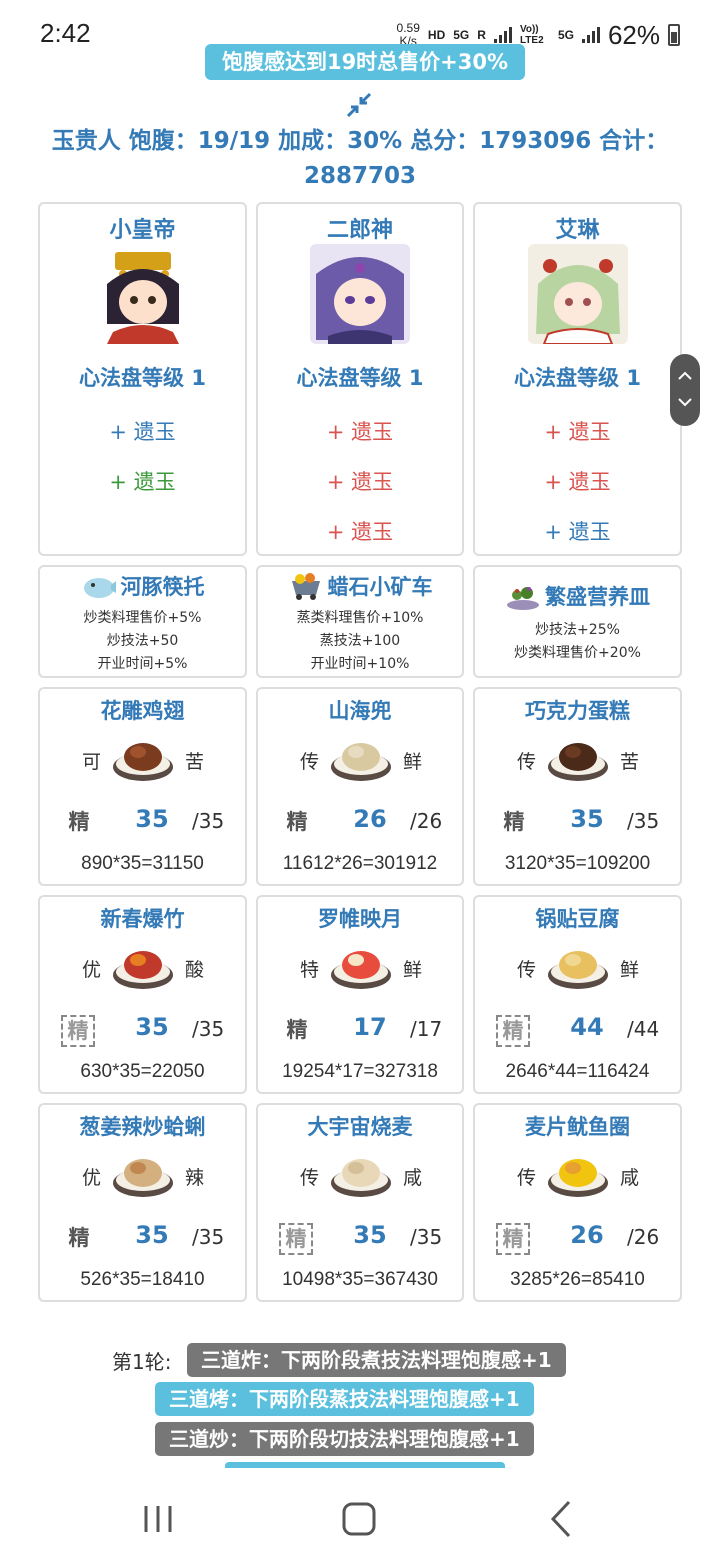  What do you see at coordinates (365, 1465) in the screenshot?
I see `round-buff-button-partial` at bounding box center [365, 1465].